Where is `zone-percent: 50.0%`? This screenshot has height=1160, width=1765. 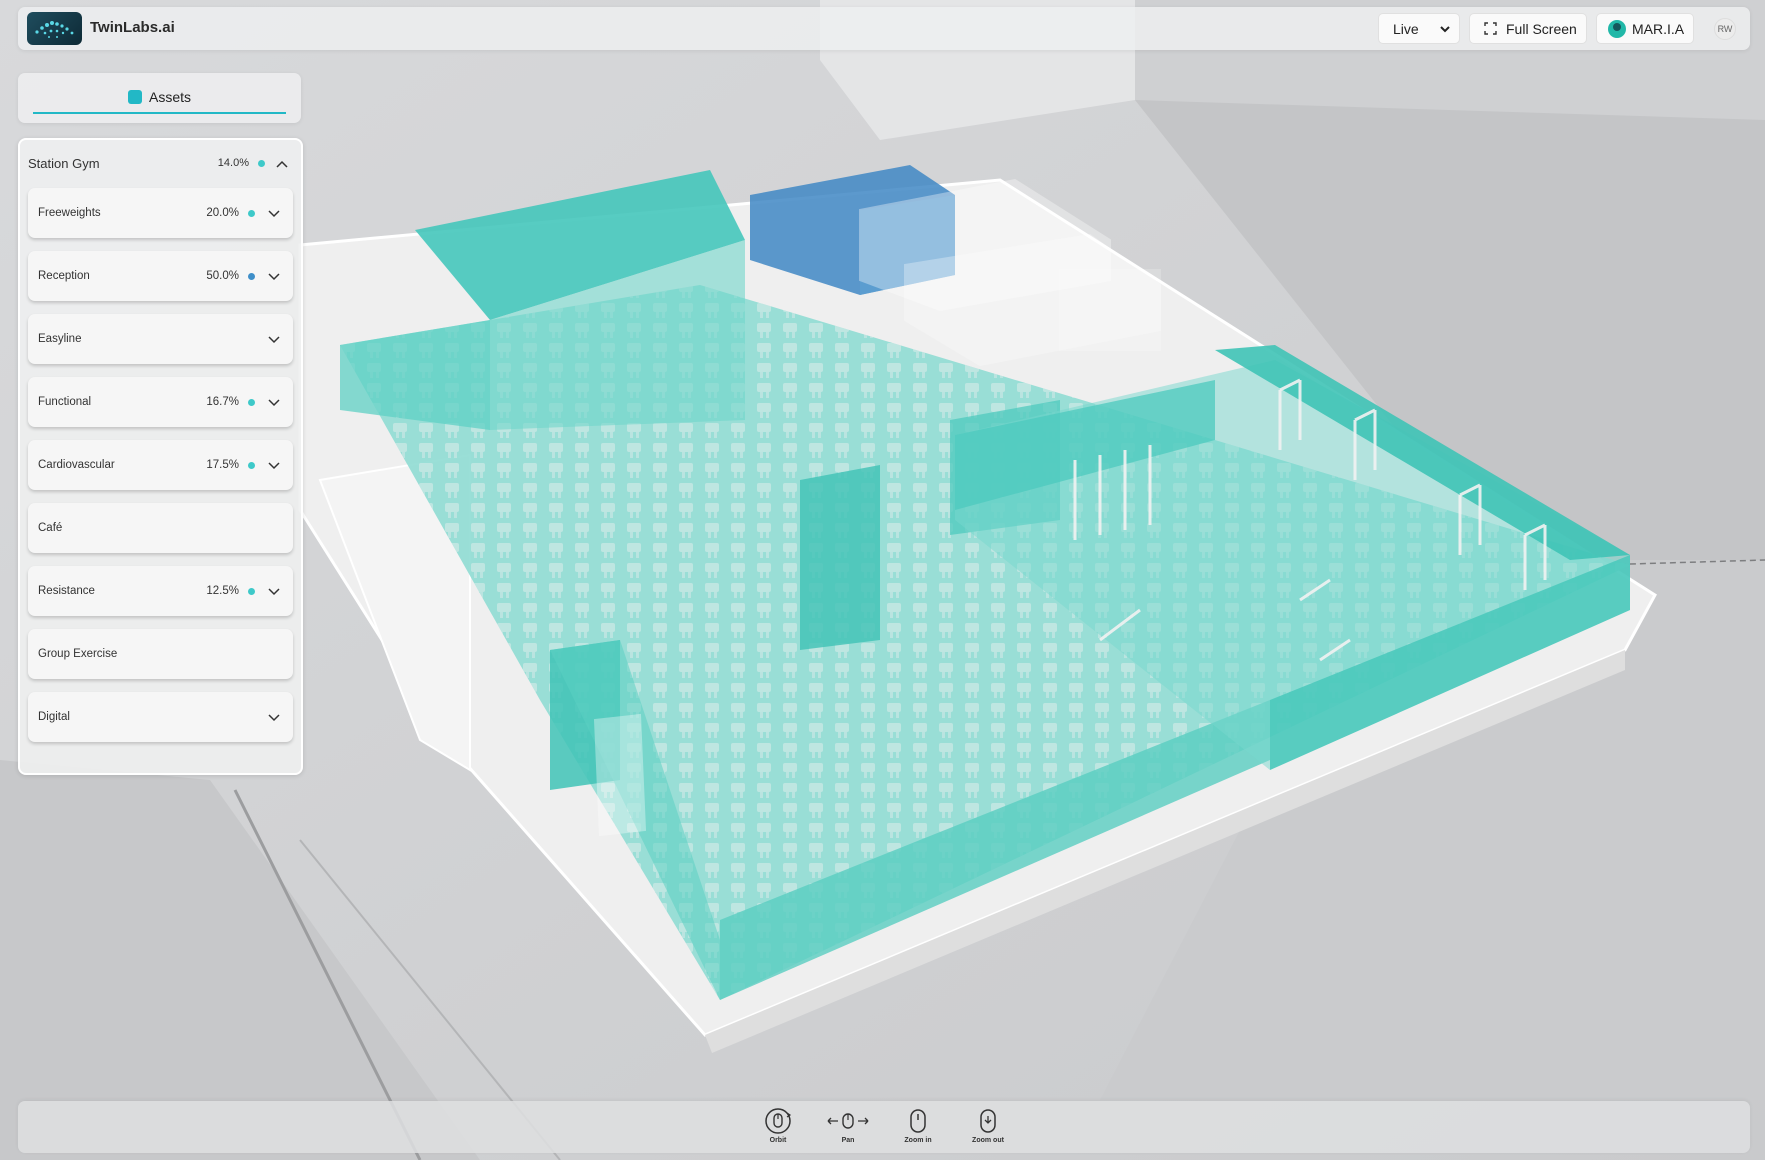 zone-percent: 50.0% is located at coordinates (222, 276).